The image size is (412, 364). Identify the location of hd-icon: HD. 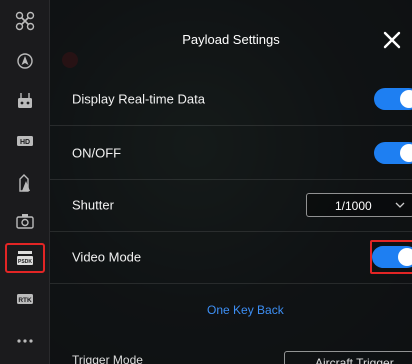
(25, 141).